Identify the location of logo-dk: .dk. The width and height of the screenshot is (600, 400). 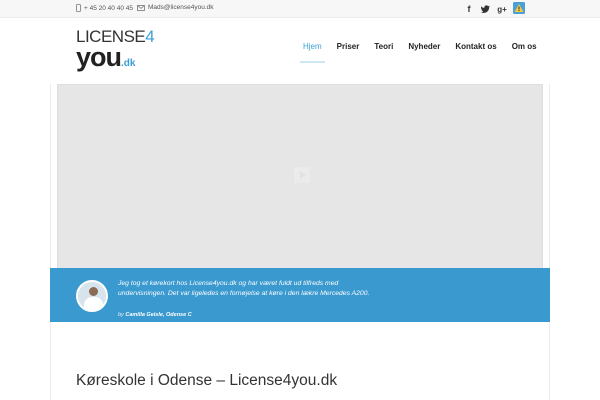
(128, 63).